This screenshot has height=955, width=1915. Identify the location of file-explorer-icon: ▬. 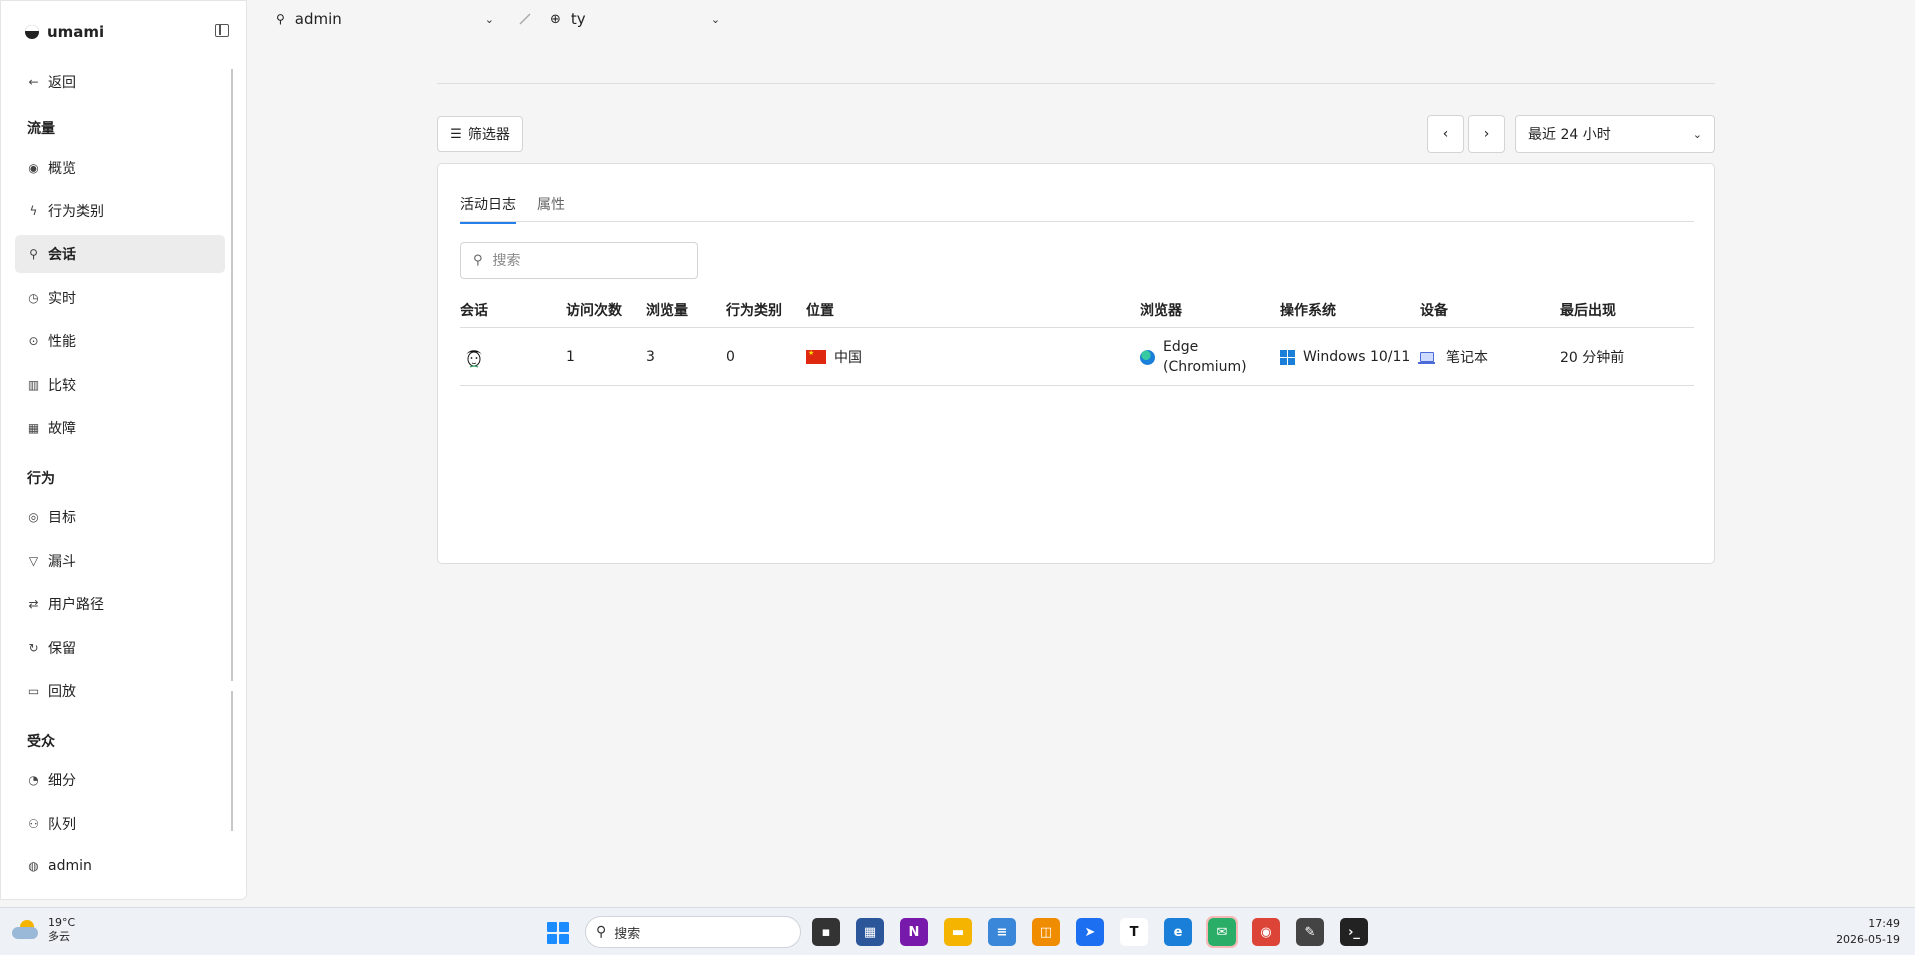
(958, 932).